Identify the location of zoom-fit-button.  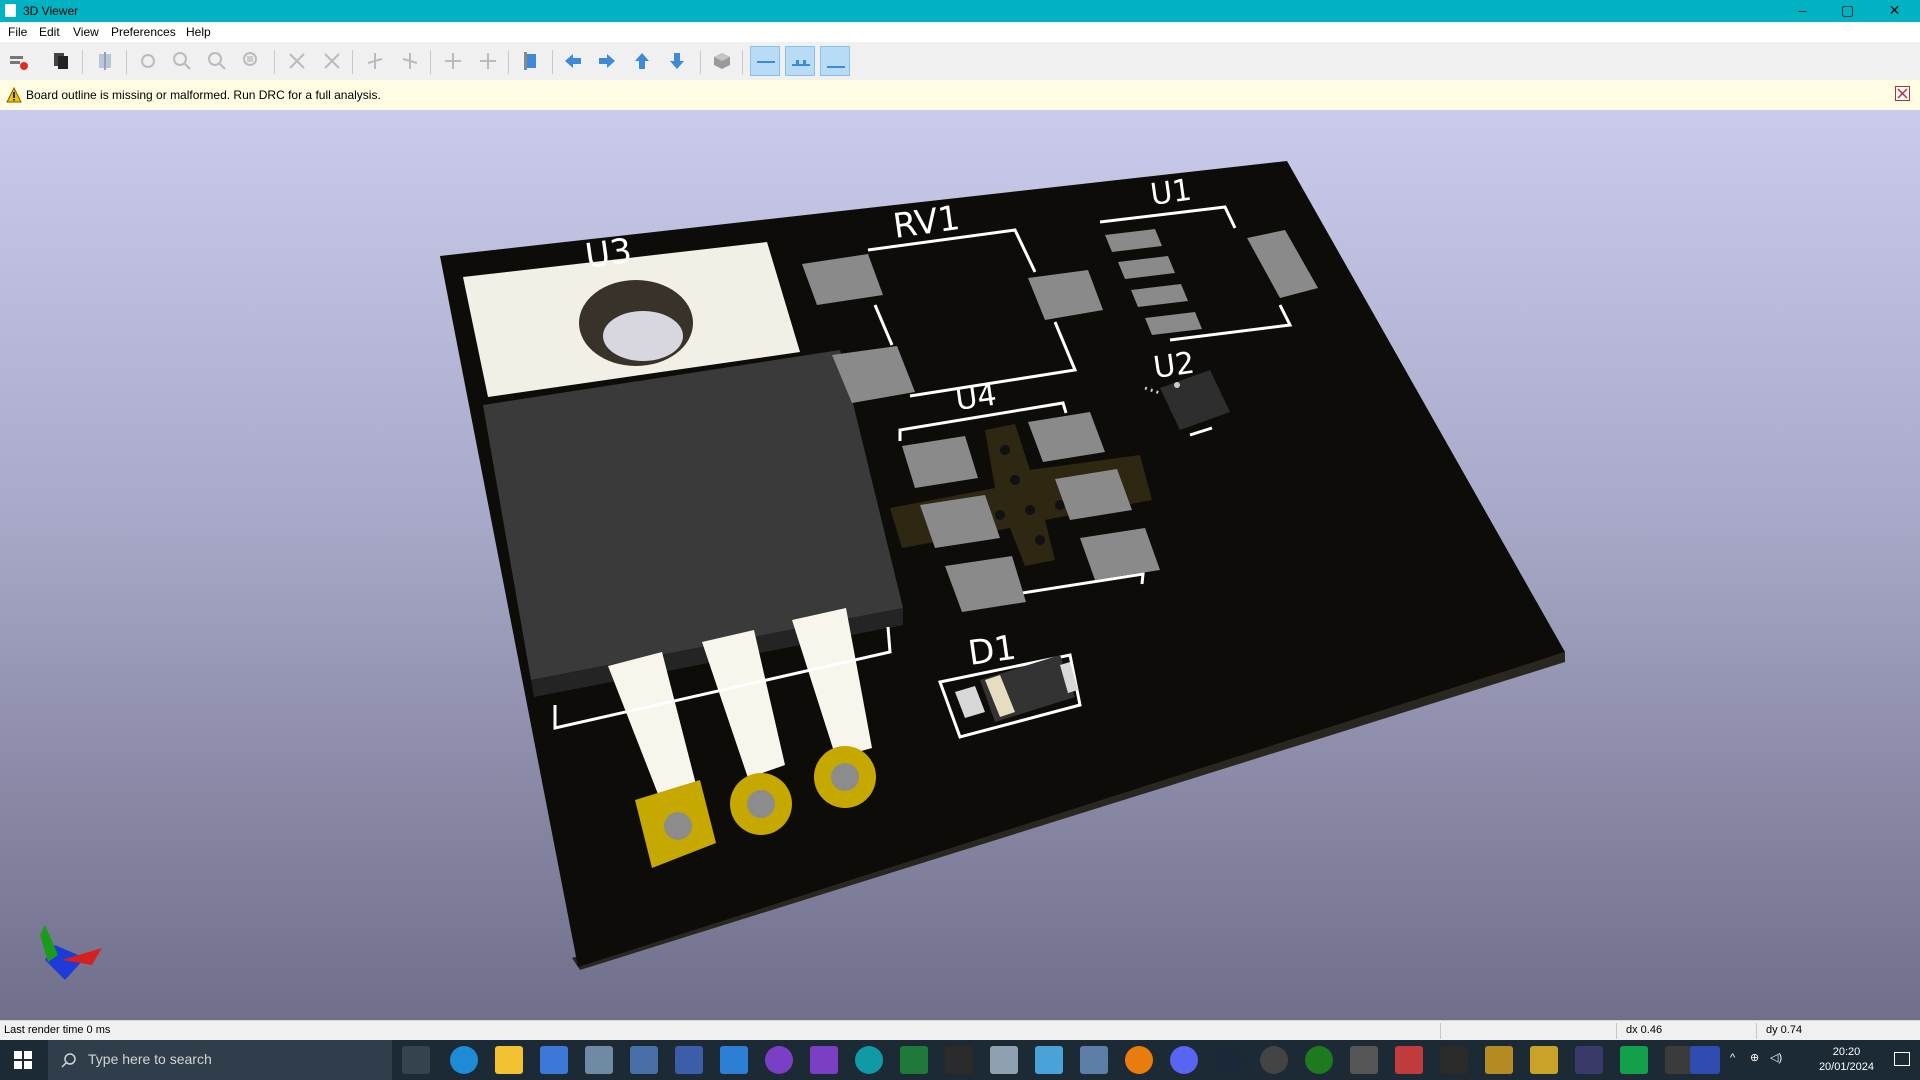
(252, 61).